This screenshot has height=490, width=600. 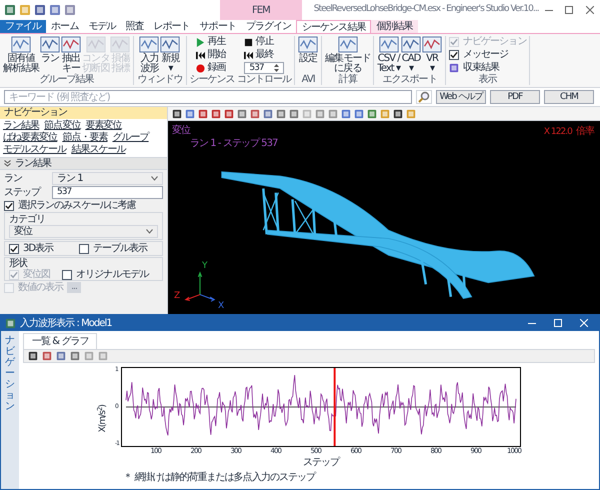 What do you see at coordinates (21, 126) in the screenshot?
I see `nav-link: ラン結果` at bounding box center [21, 126].